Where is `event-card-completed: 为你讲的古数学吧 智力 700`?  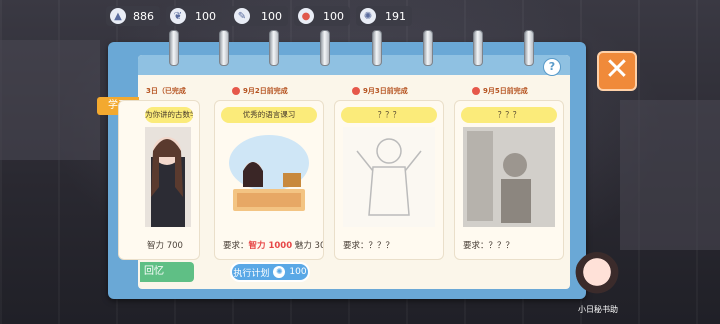 event-card-completed: 为你讲的古数学吧 智力 700 is located at coordinates (159, 180).